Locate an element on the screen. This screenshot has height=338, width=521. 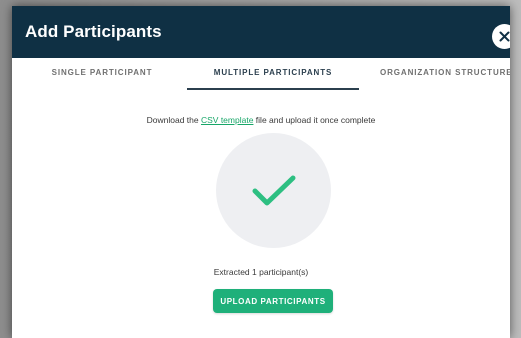
csv-template-link: CSV template is located at coordinates (227, 120).